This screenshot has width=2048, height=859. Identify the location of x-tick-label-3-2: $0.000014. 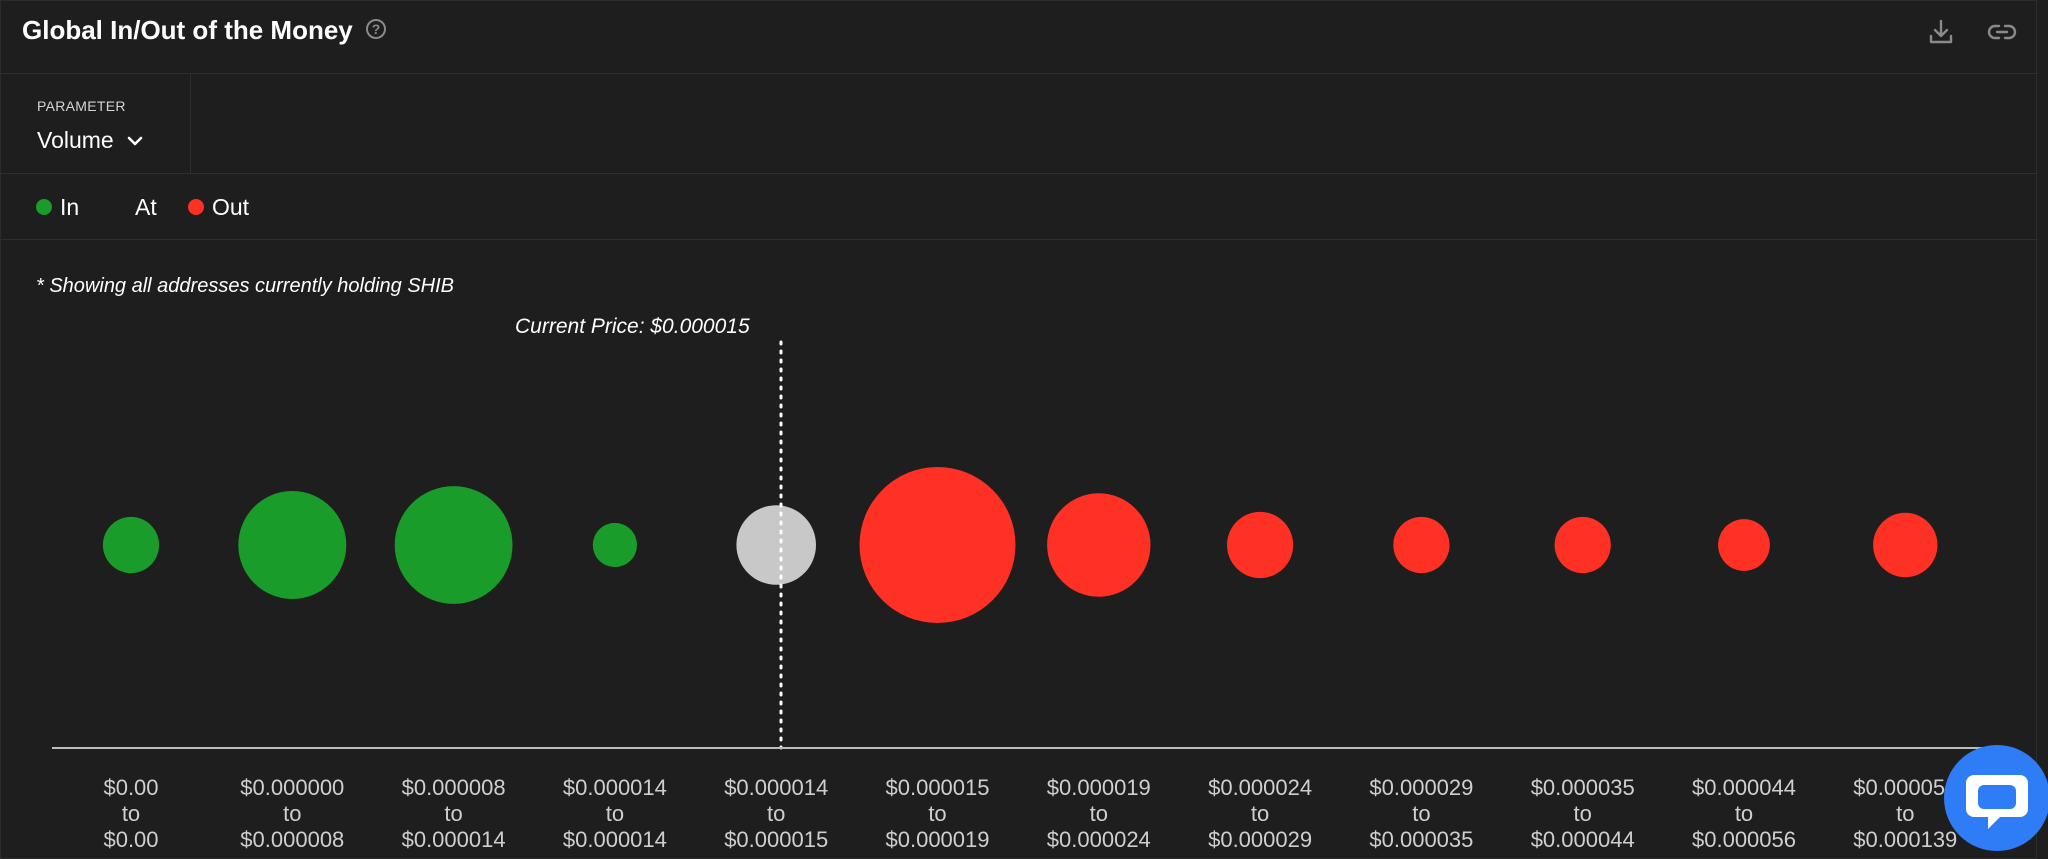
(615, 839).